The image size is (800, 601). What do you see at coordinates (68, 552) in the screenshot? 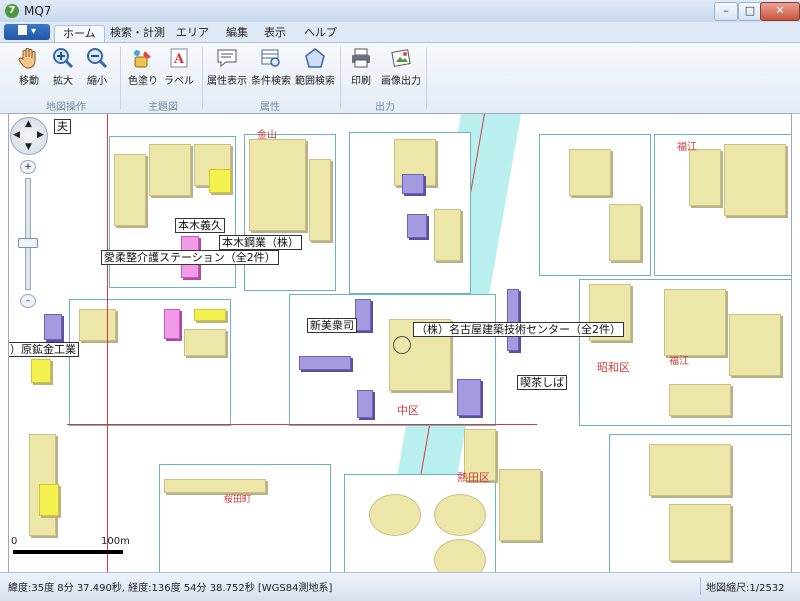
I see `scale-bar` at bounding box center [68, 552].